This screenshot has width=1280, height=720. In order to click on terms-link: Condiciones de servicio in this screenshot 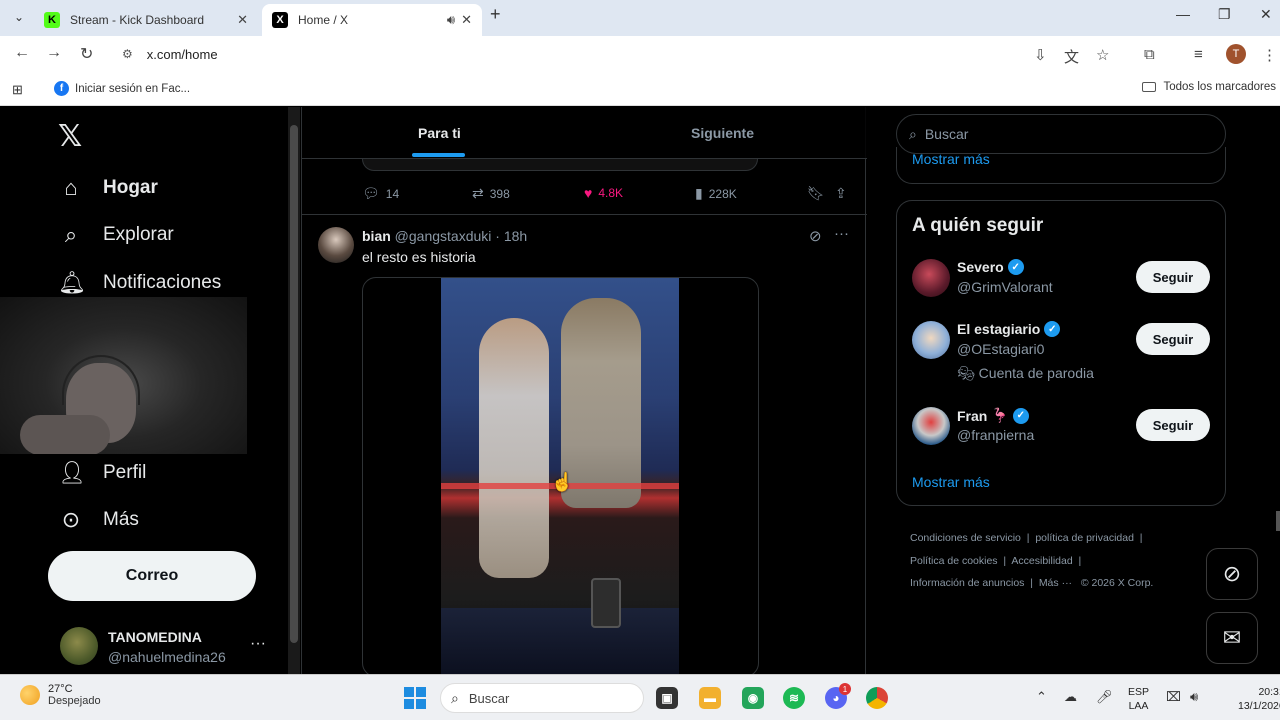, I will do `click(965, 538)`.